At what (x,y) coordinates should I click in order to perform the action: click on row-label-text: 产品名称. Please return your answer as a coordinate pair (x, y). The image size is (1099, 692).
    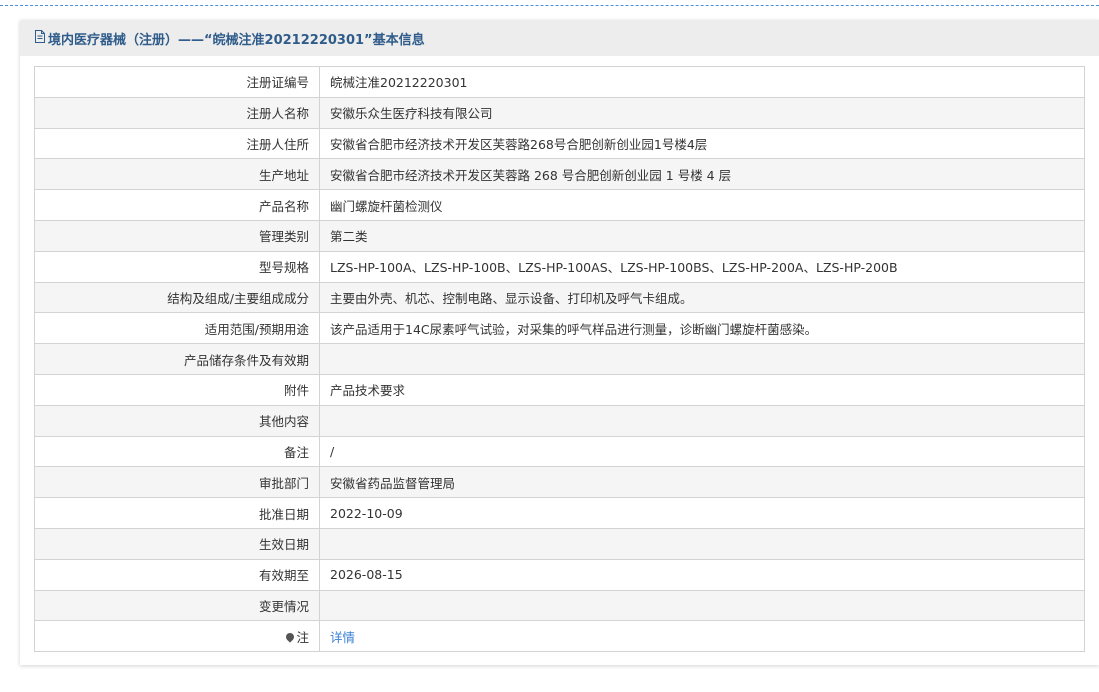
    Looking at the image, I should click on (283, 206).